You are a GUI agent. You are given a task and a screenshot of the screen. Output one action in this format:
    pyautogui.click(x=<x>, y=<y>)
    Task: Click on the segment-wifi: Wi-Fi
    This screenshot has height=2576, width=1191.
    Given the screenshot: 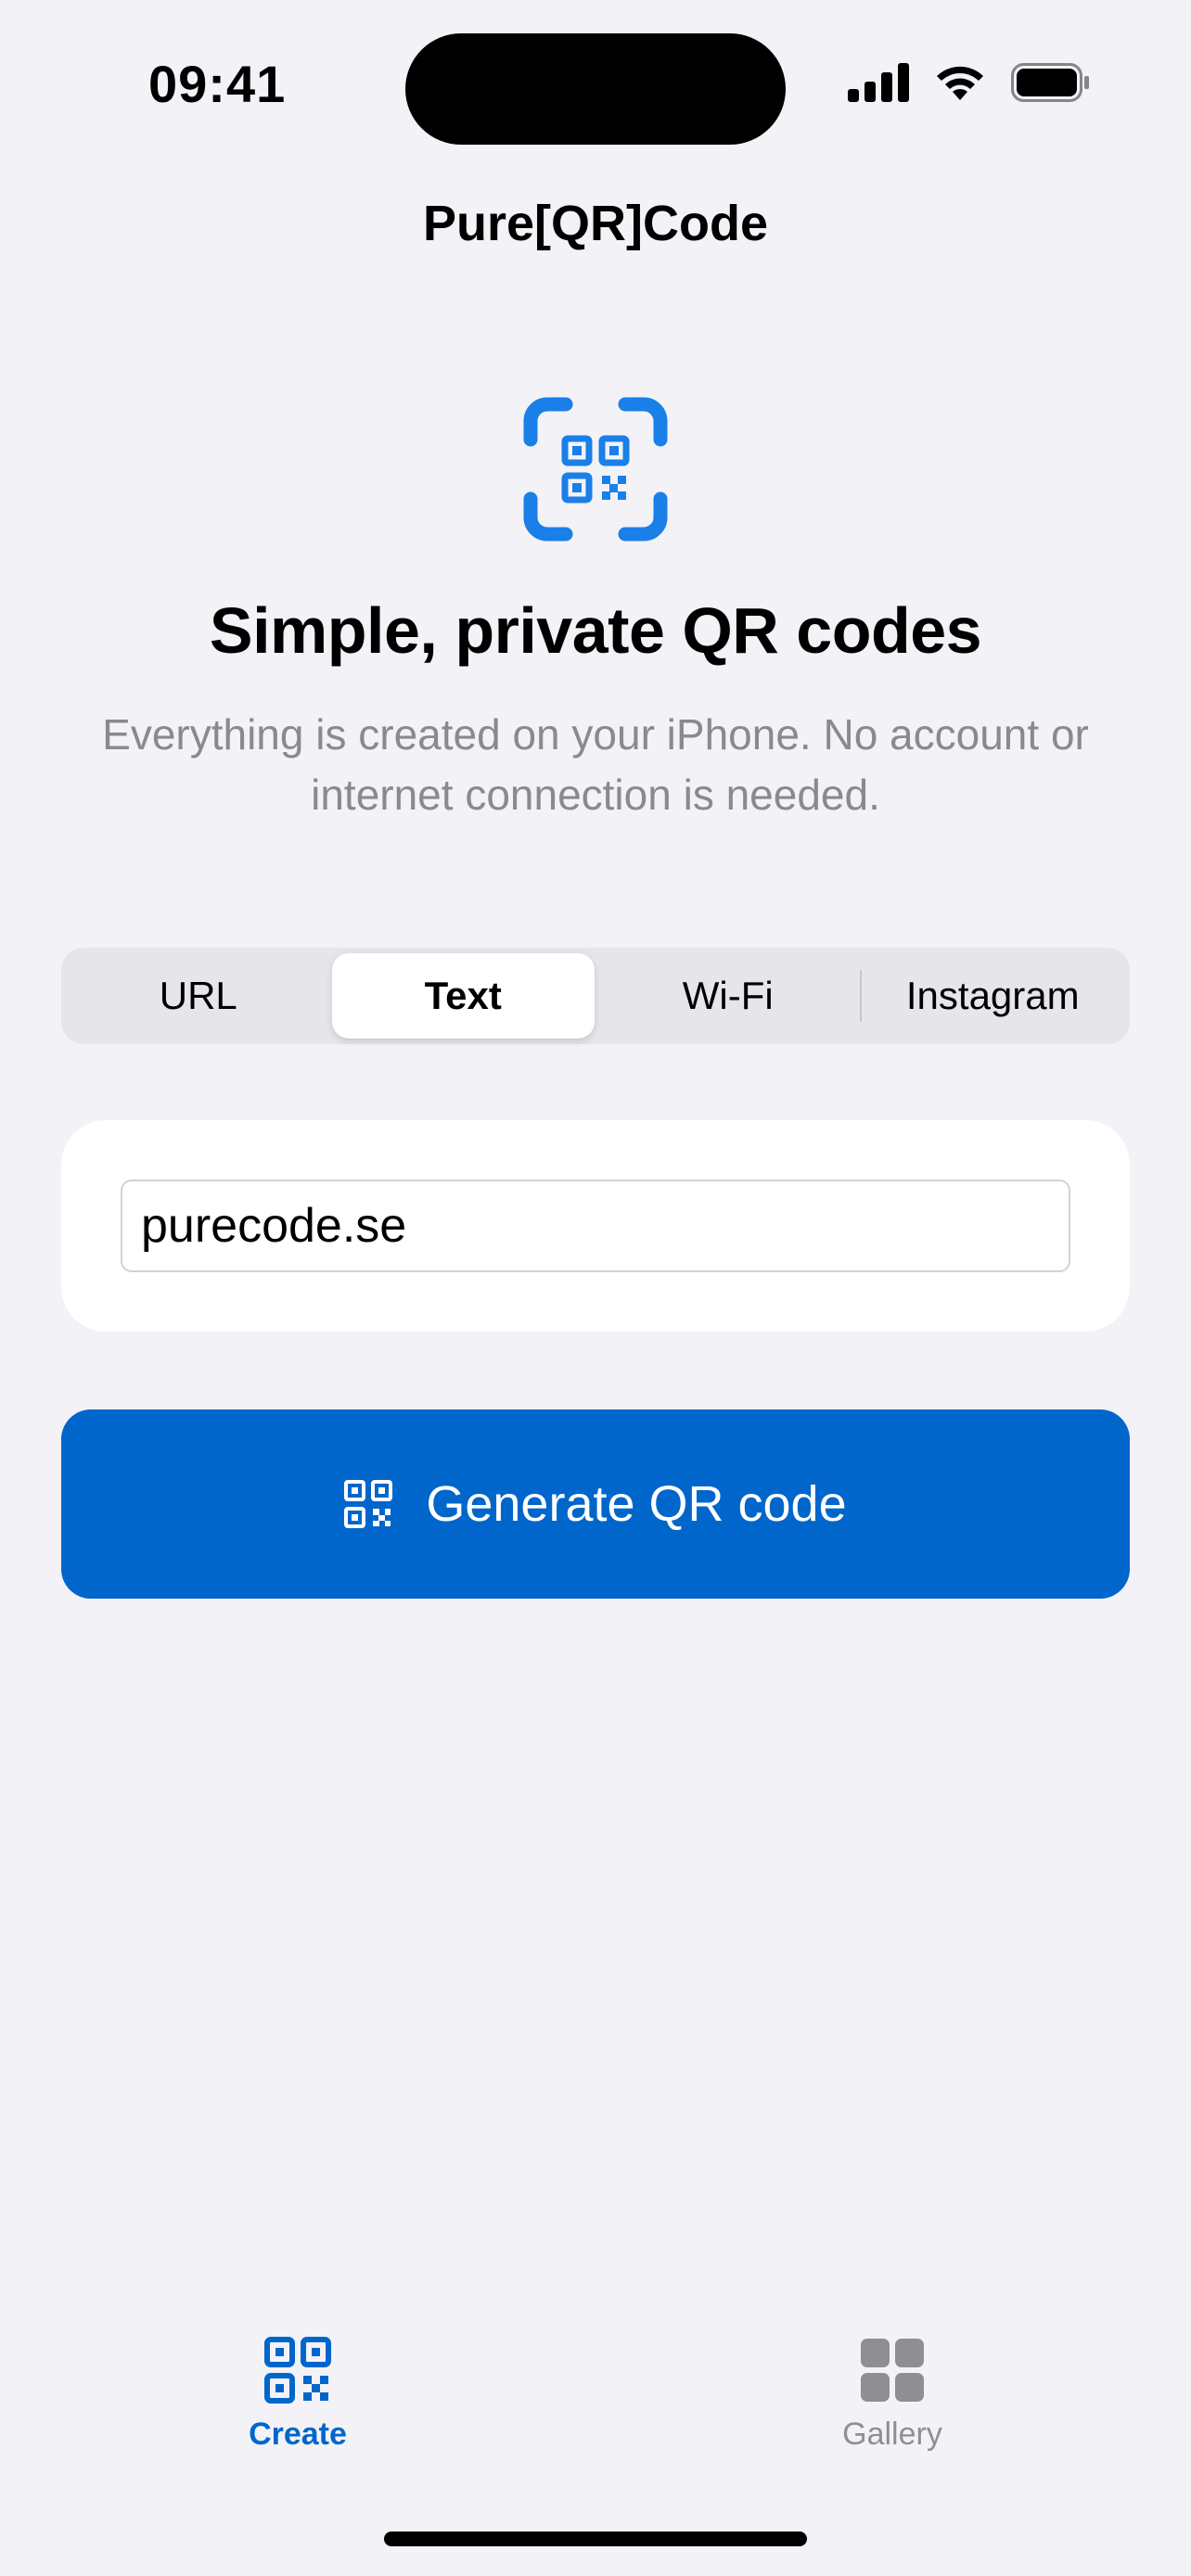 What is the action you would take?
    pyautogui.click(x=728, y=996)
    